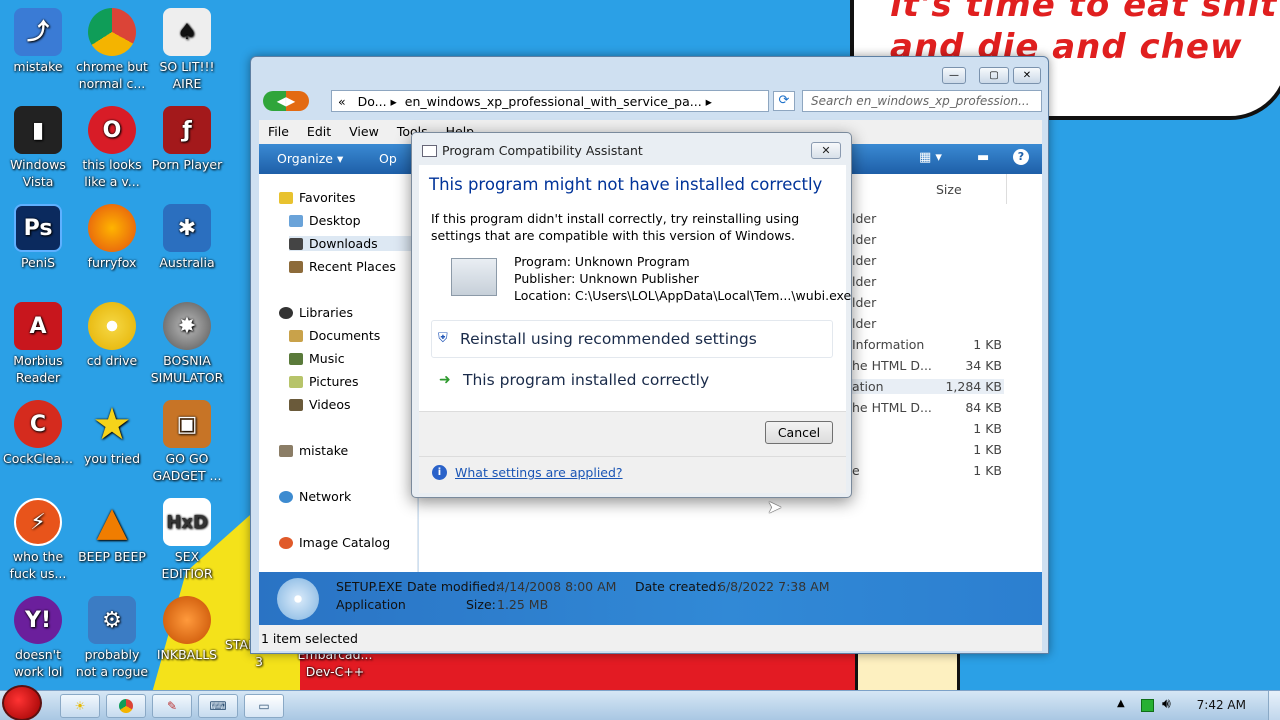 This screenshot has height=720, width=1280. What do you see at coordinates (324, 450) in the screenshot?
I see `nav-label: mistake` at bounding box center [324, 450].